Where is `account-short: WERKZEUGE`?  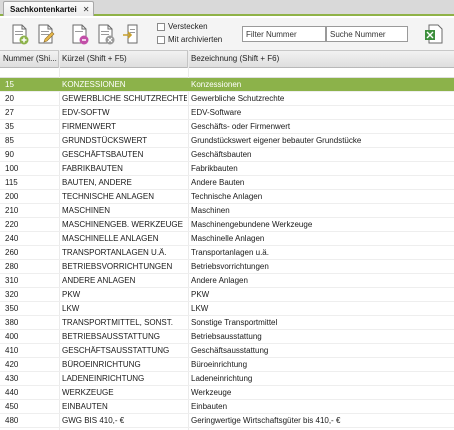
account-short: WERKZEUGE is located at coordinates (88, 392).